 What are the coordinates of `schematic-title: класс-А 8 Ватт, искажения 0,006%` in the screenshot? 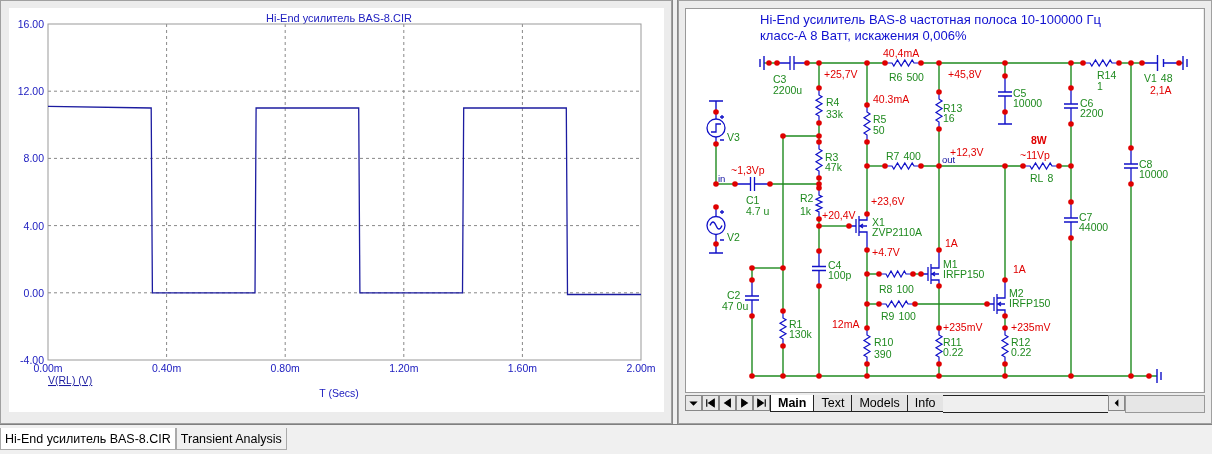 It's located at (863, 35).